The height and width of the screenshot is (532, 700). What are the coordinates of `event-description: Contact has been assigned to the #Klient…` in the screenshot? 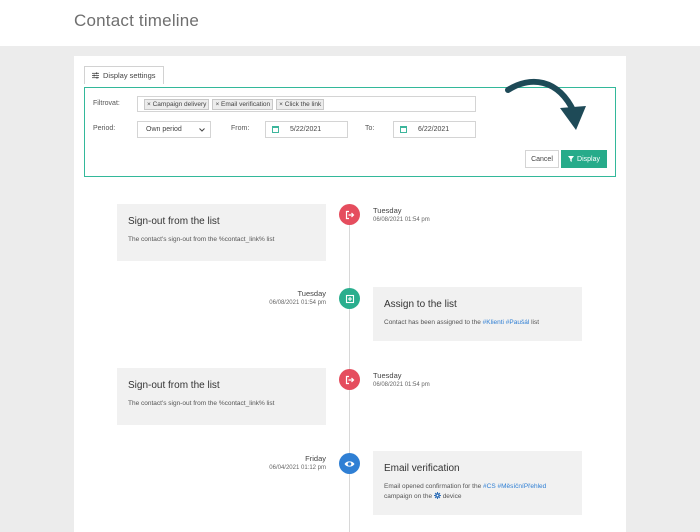 It's located at (477, 323).